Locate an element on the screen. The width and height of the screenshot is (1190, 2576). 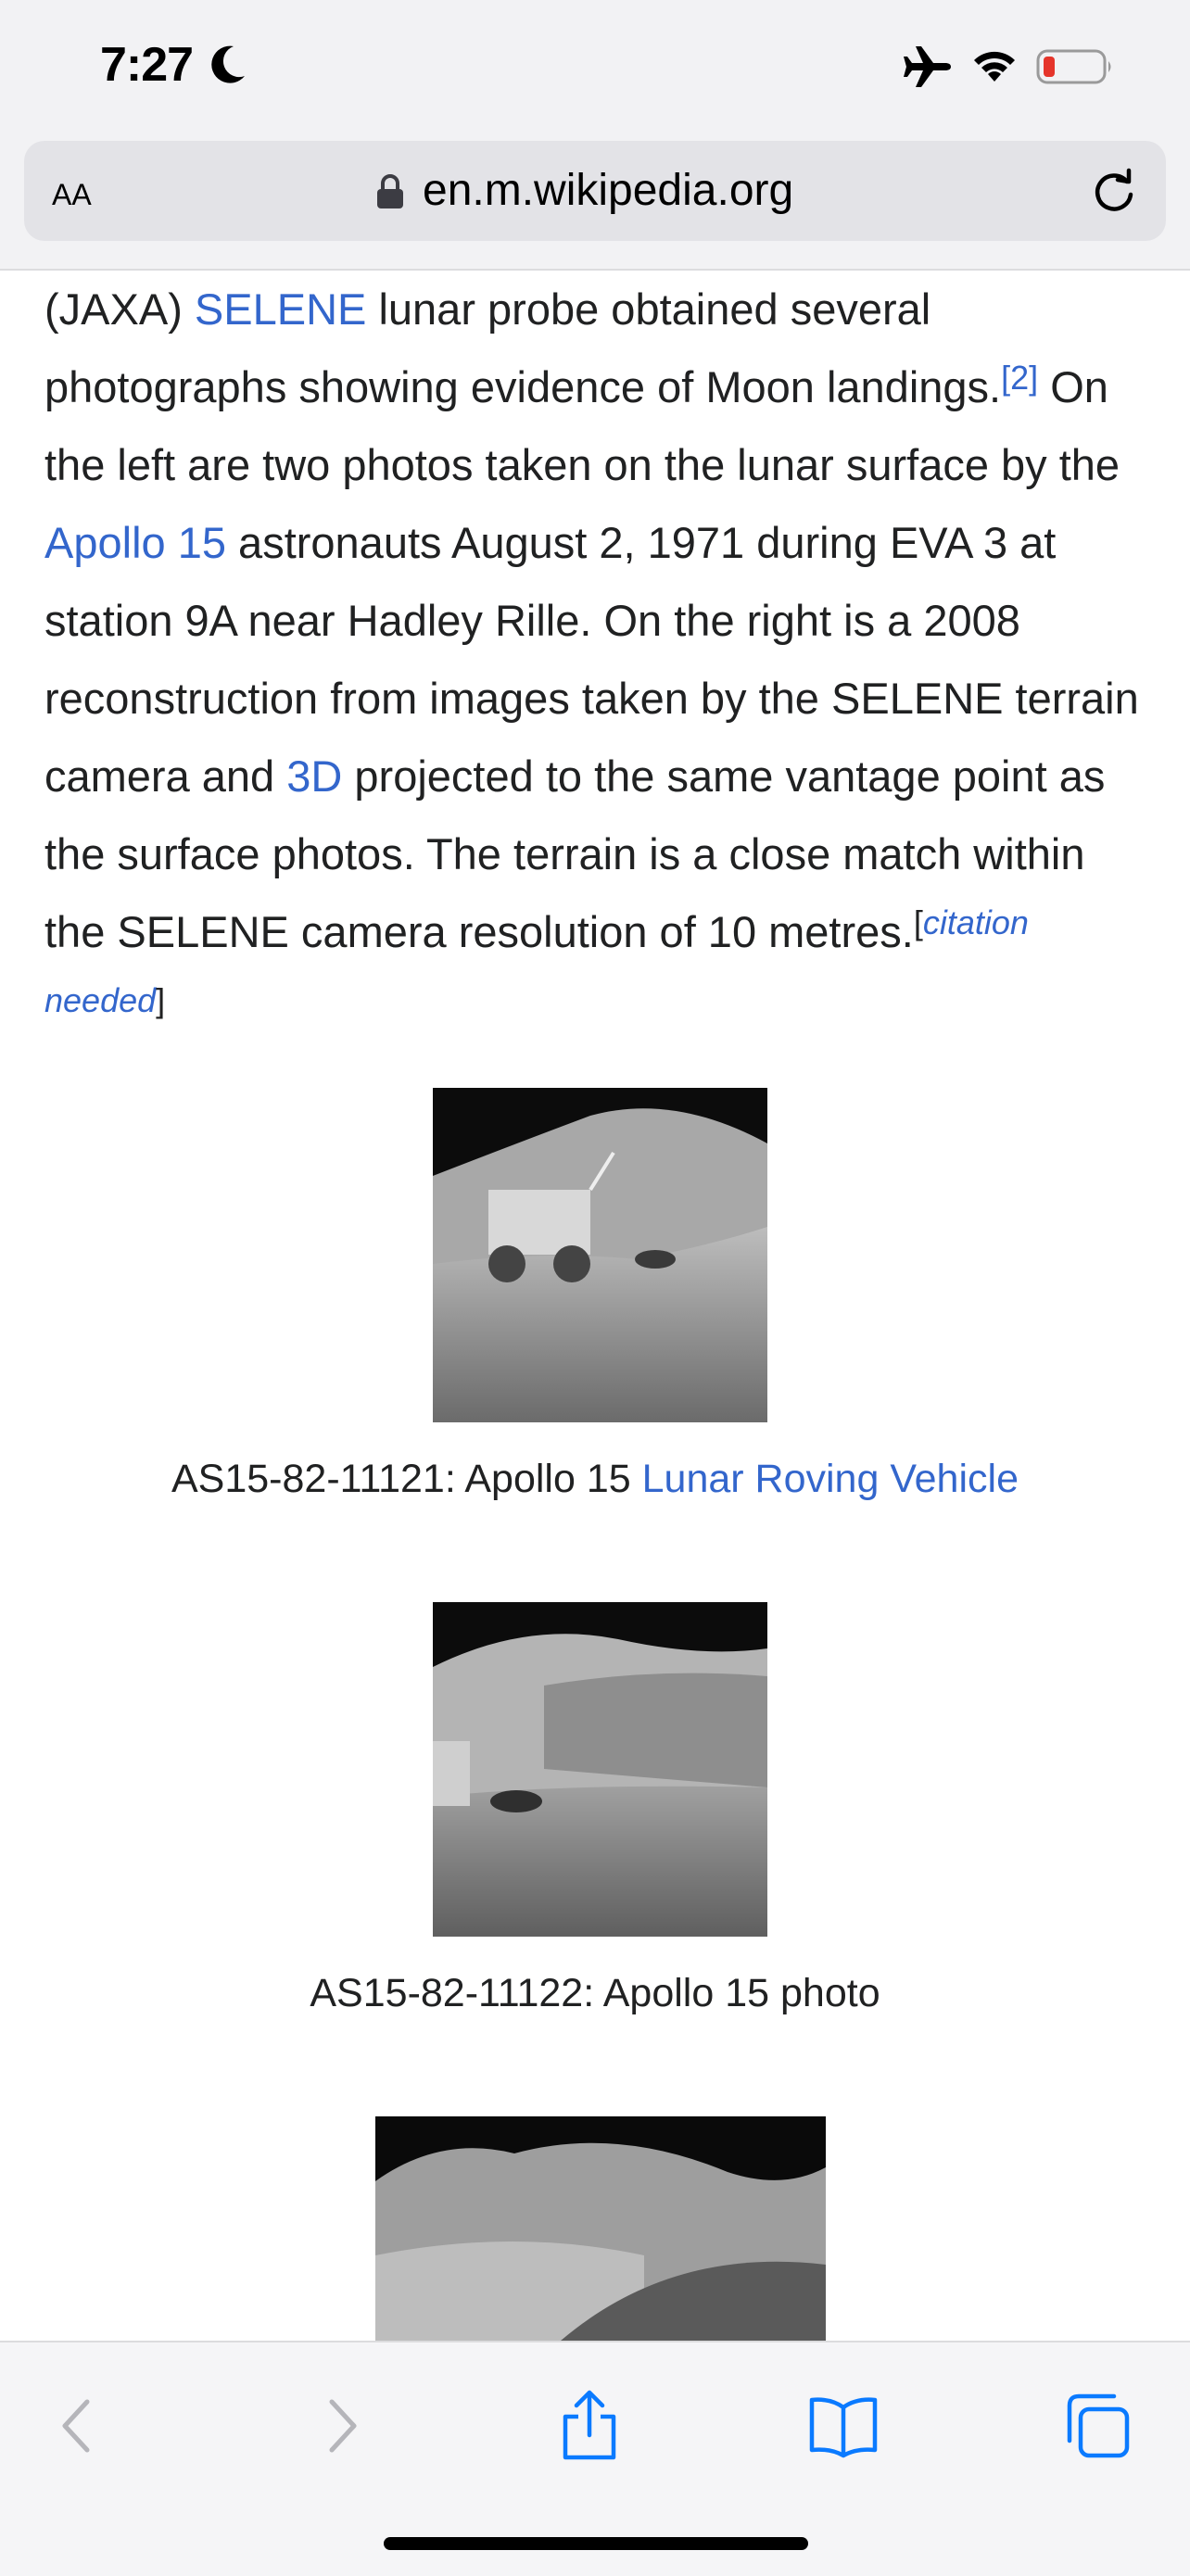
link-3d: 3D is located at coordinates (314, 776).